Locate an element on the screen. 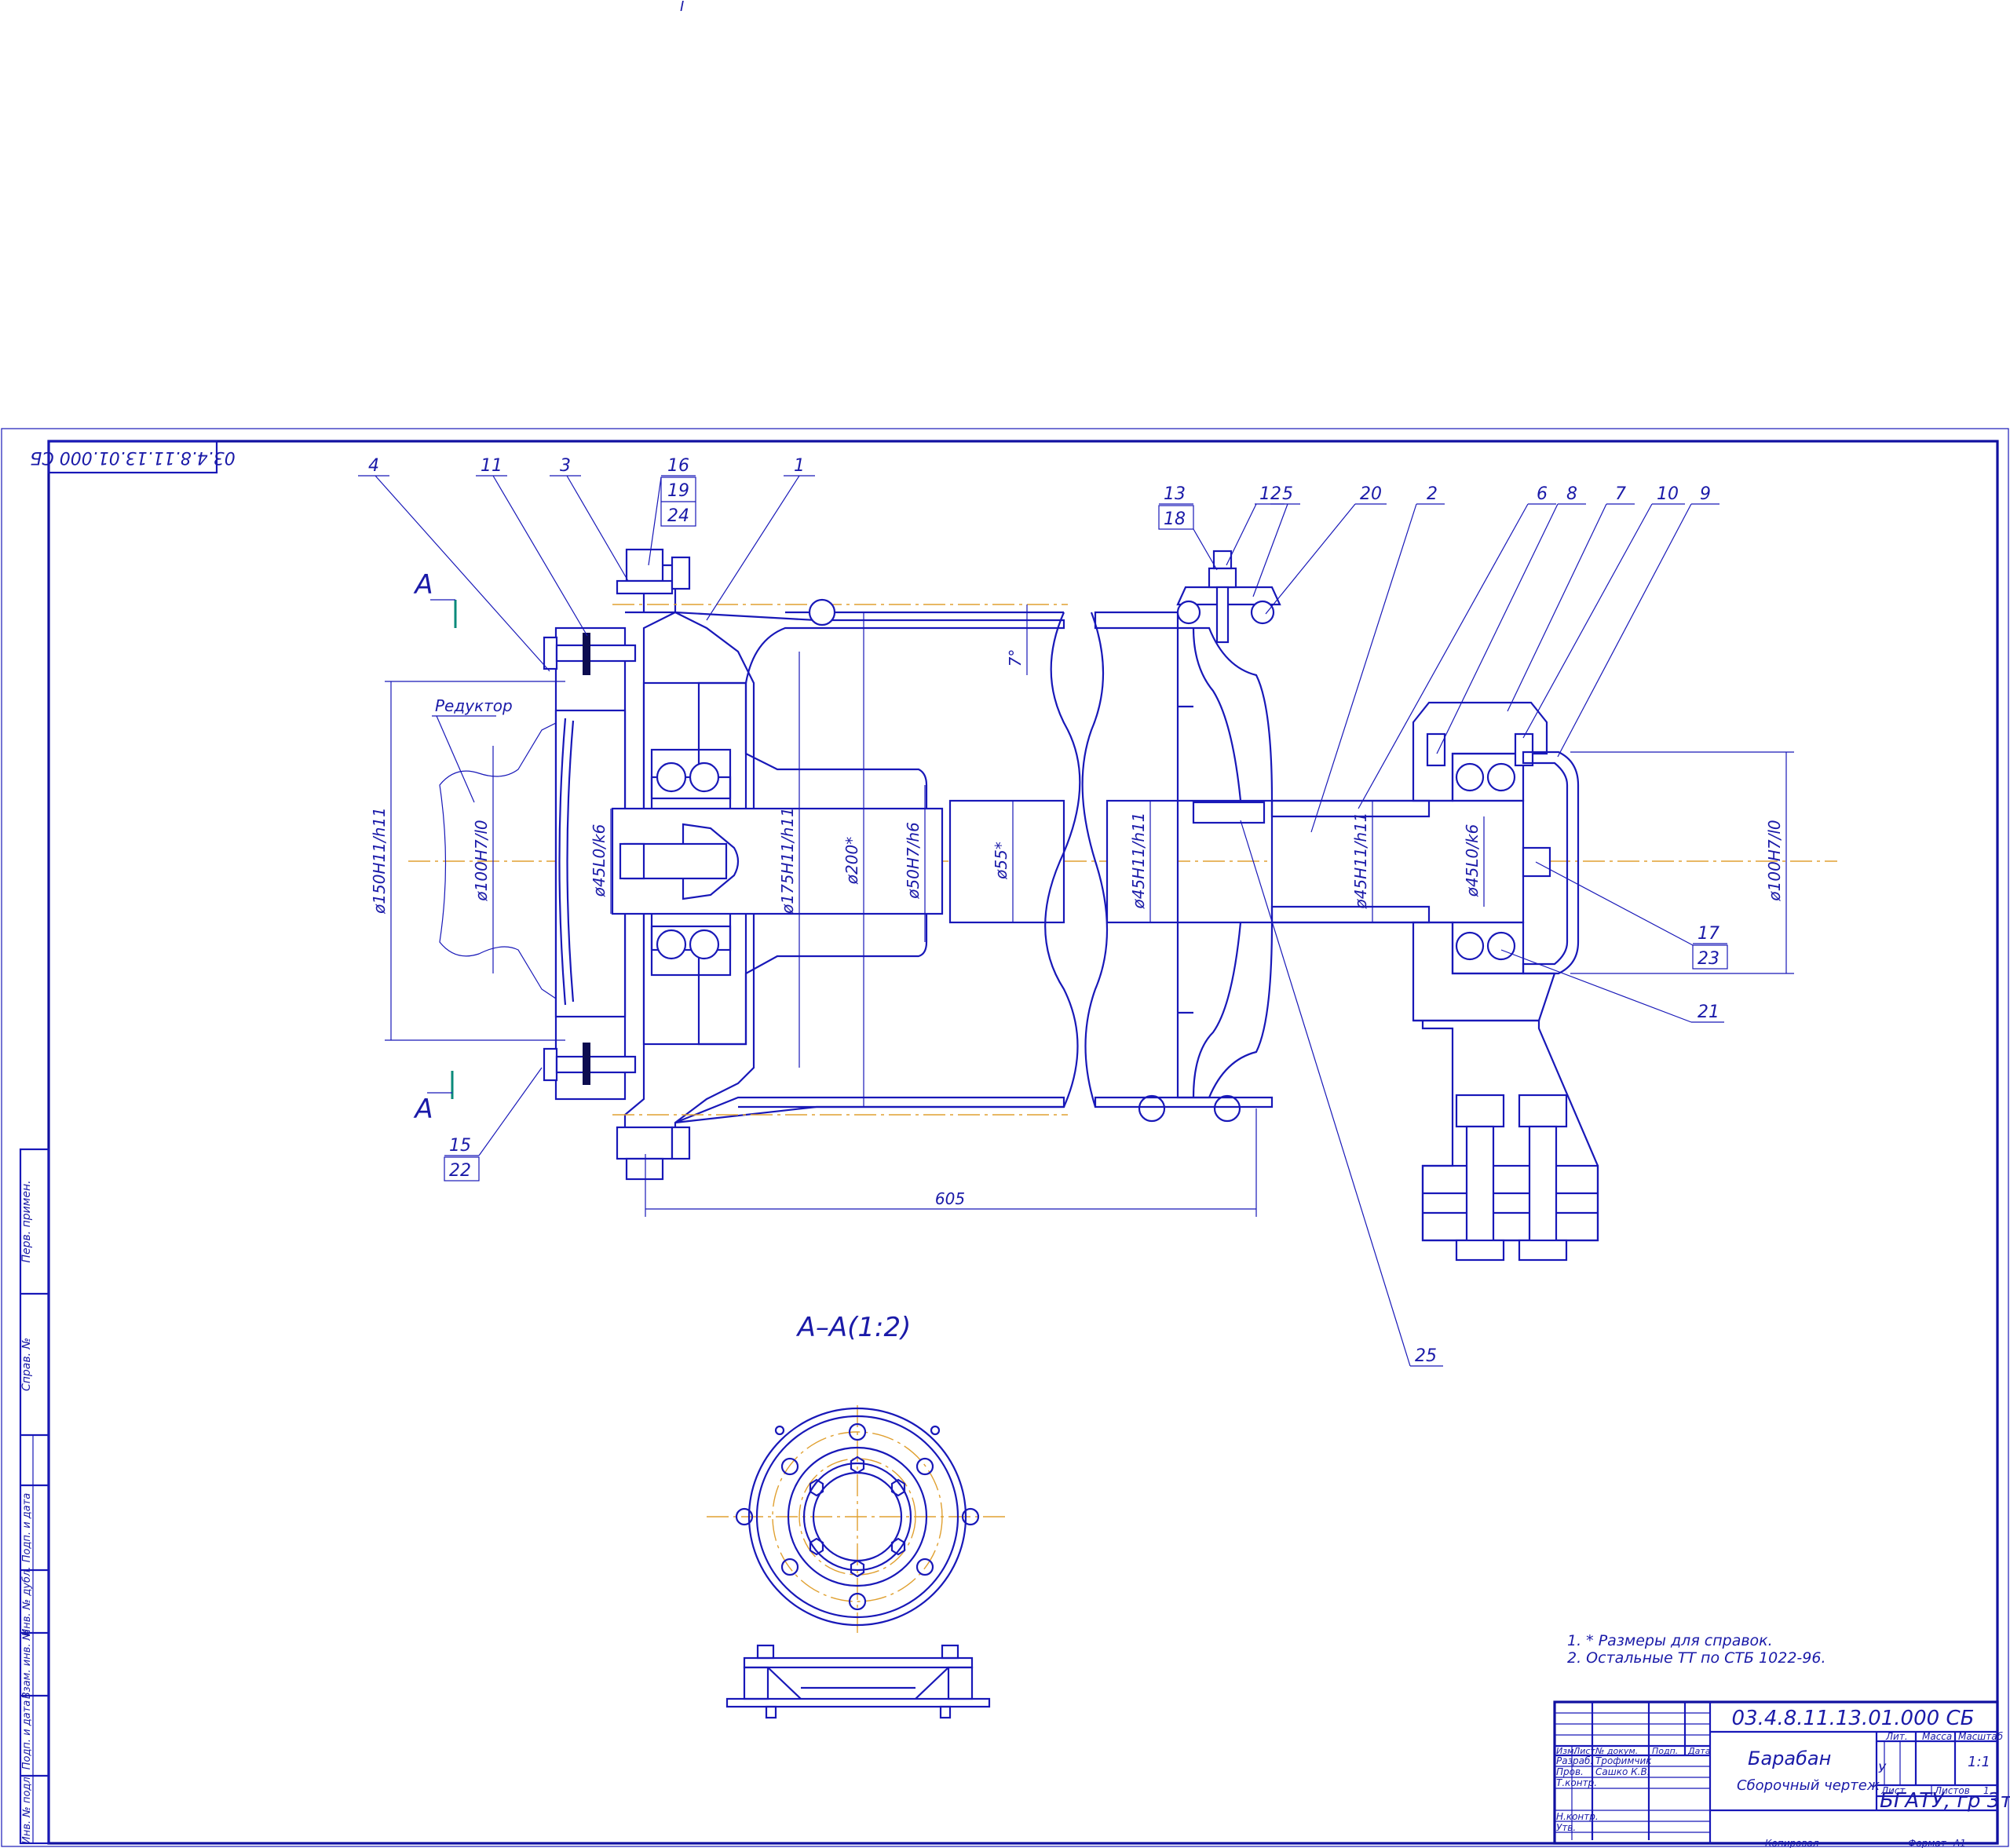 The width and height of the screenshot is (2010, 1848). pos-24: 24 is located at coordinates (678, 516).